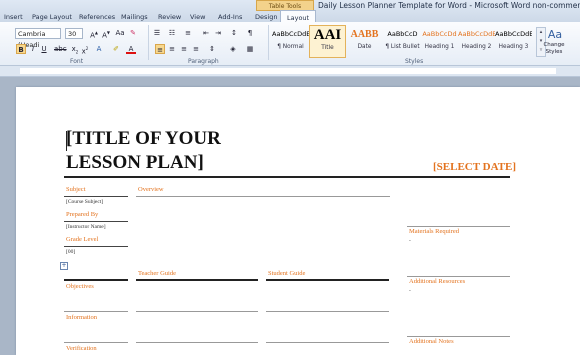  Describe the element at coordinates (290, 41) in the screenshot. I see `style-normal: AaBbCcDdE ¶ Normal` at that location.